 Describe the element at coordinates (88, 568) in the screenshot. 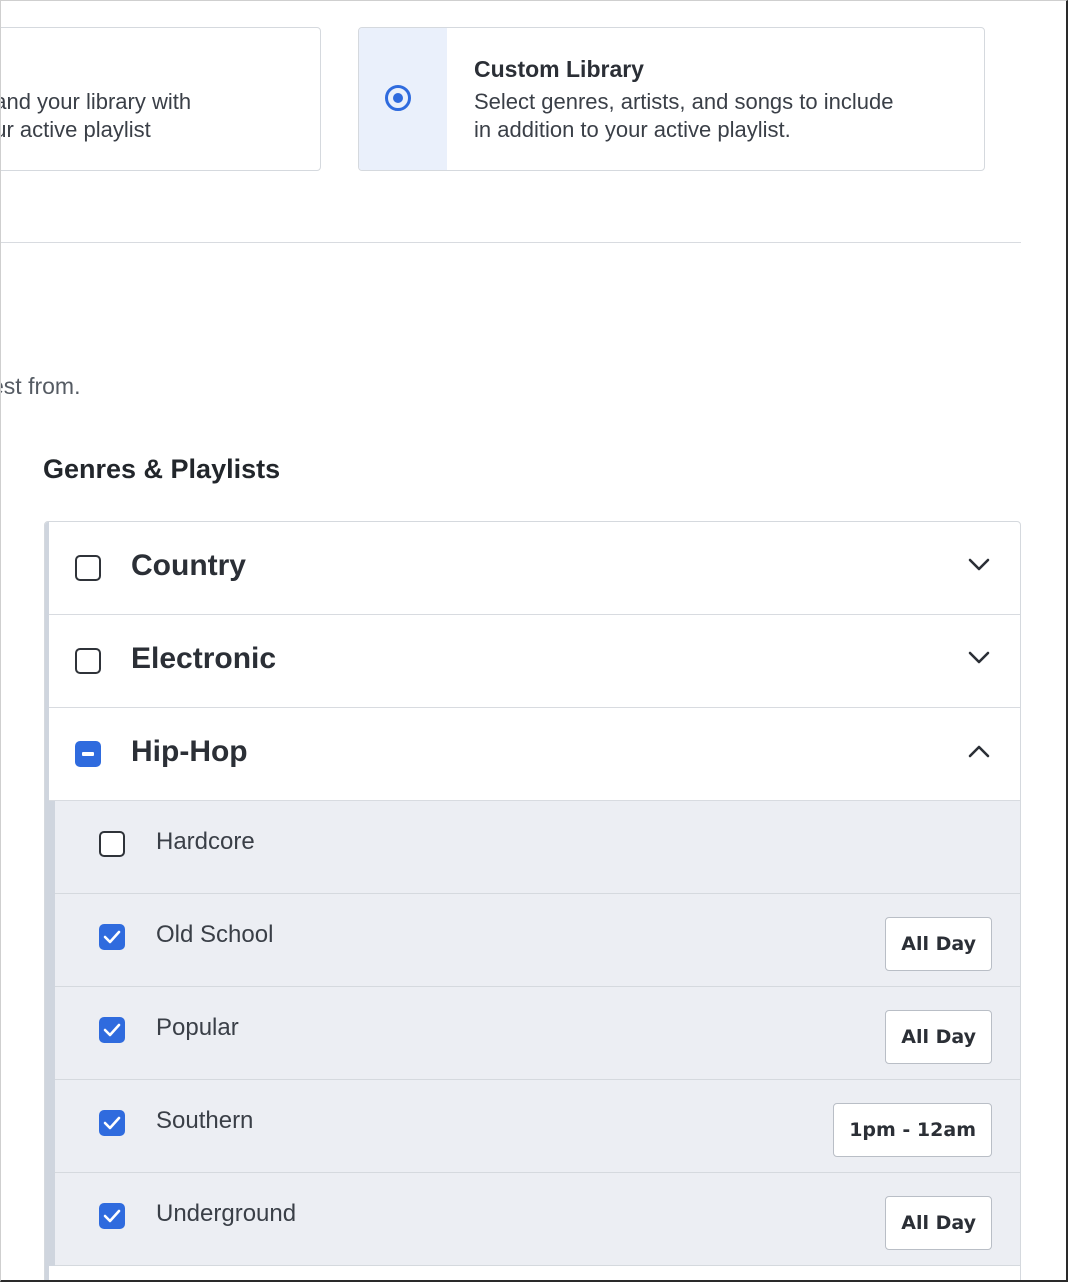

I see `genre-checkbox-country` at that location.